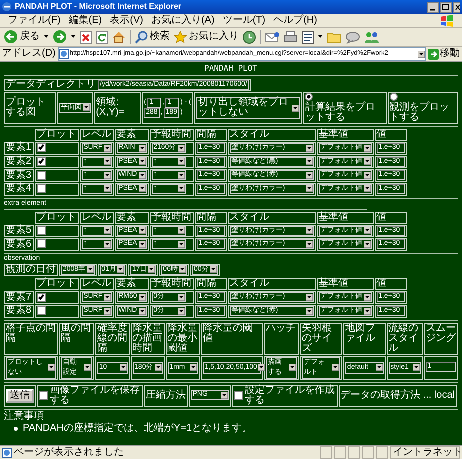 The width and height of the screenshot is (462, 459). What do you see at coordinates (119, 37) in the screenshot?
I see `home-icon` at bounding box center [119, 37].